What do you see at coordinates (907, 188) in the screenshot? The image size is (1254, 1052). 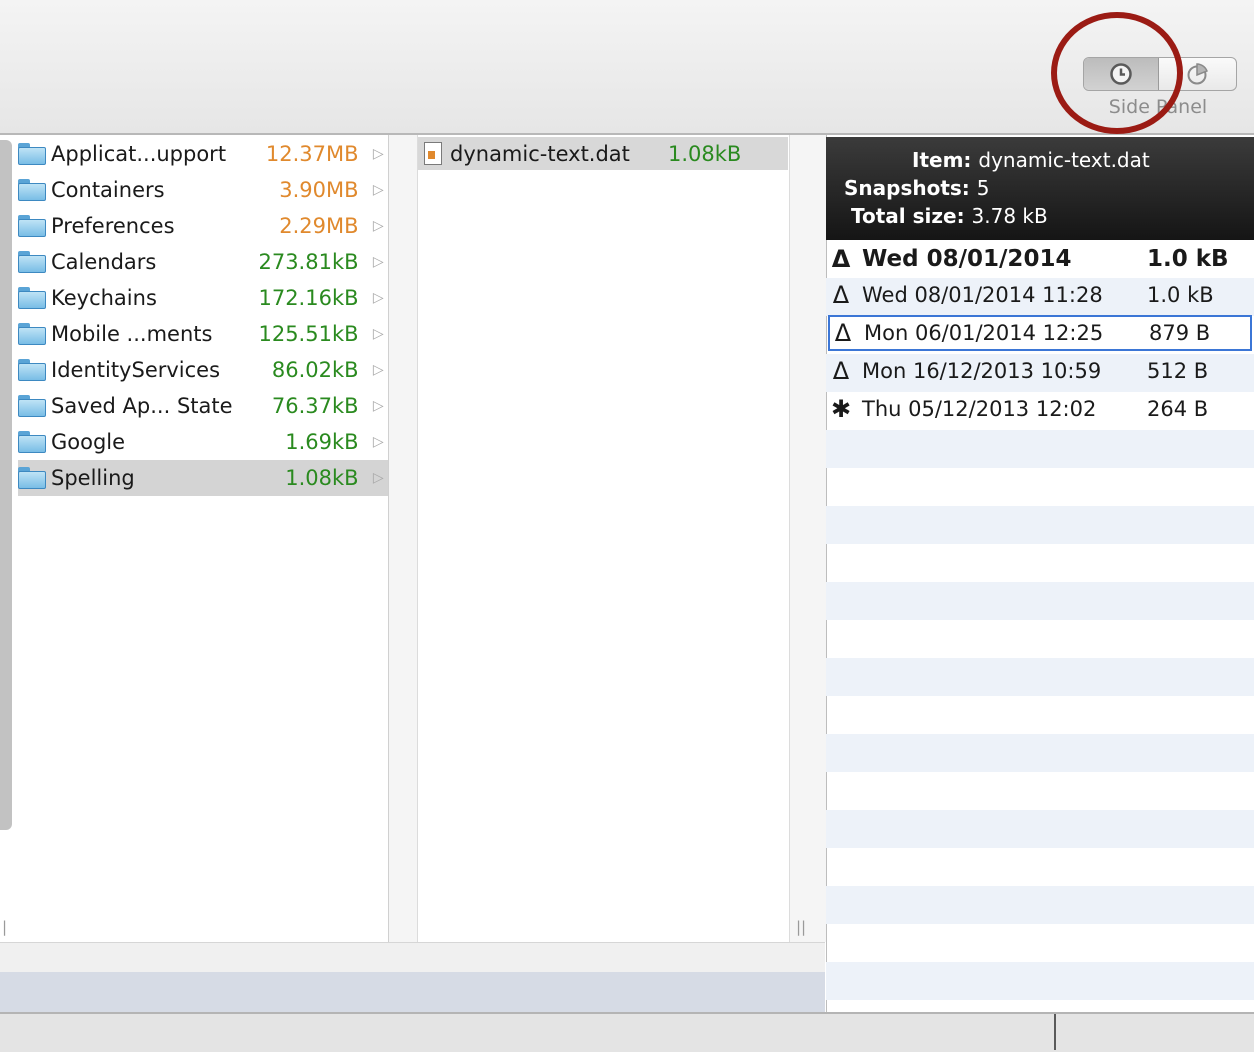 I see `snapshots-label: Snapshots:` at bounding box center [907, 188].